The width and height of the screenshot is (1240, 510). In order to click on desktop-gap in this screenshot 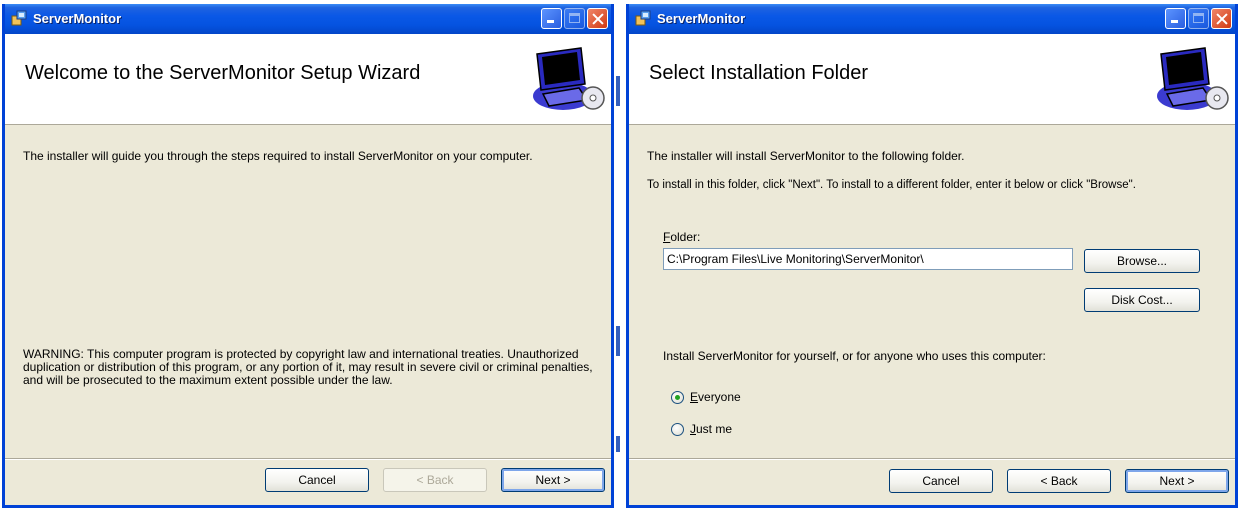, I will do `click(619, 258)`.